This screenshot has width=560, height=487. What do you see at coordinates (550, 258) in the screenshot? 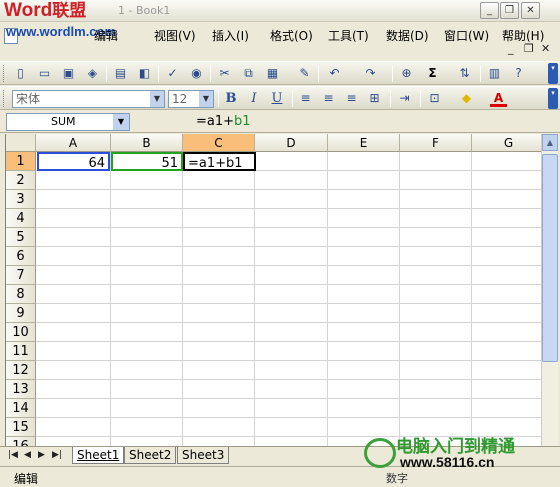
I see `scroll-thumb` at bounding box center [550, 258].